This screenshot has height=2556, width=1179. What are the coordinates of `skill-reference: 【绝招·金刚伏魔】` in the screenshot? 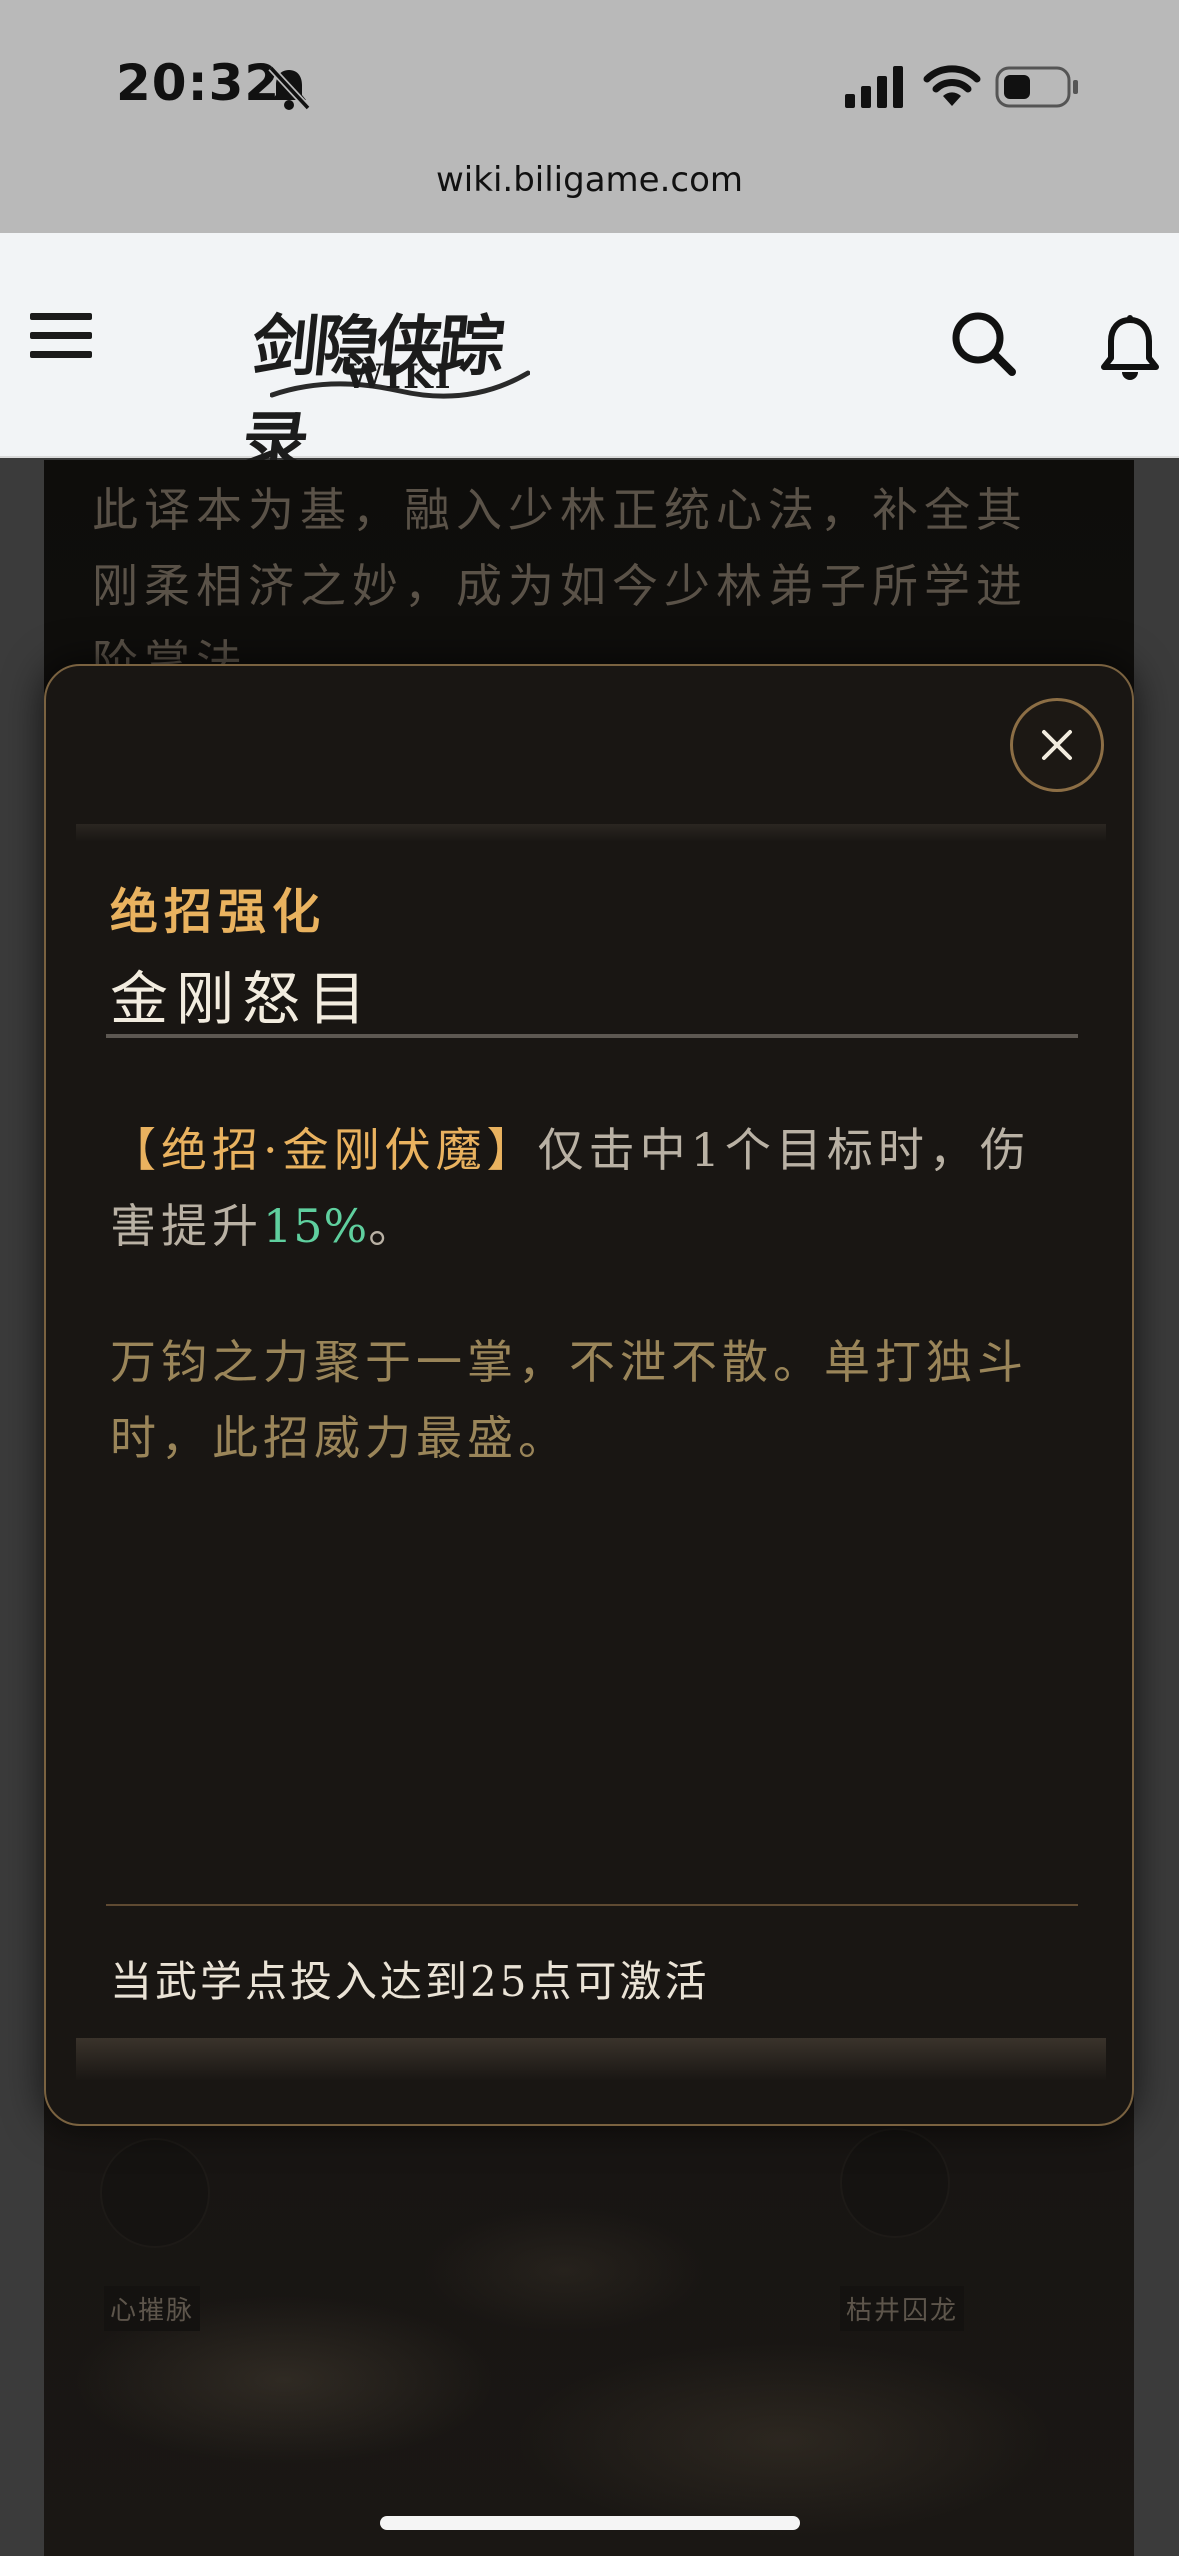 It's located at (324, 1150).